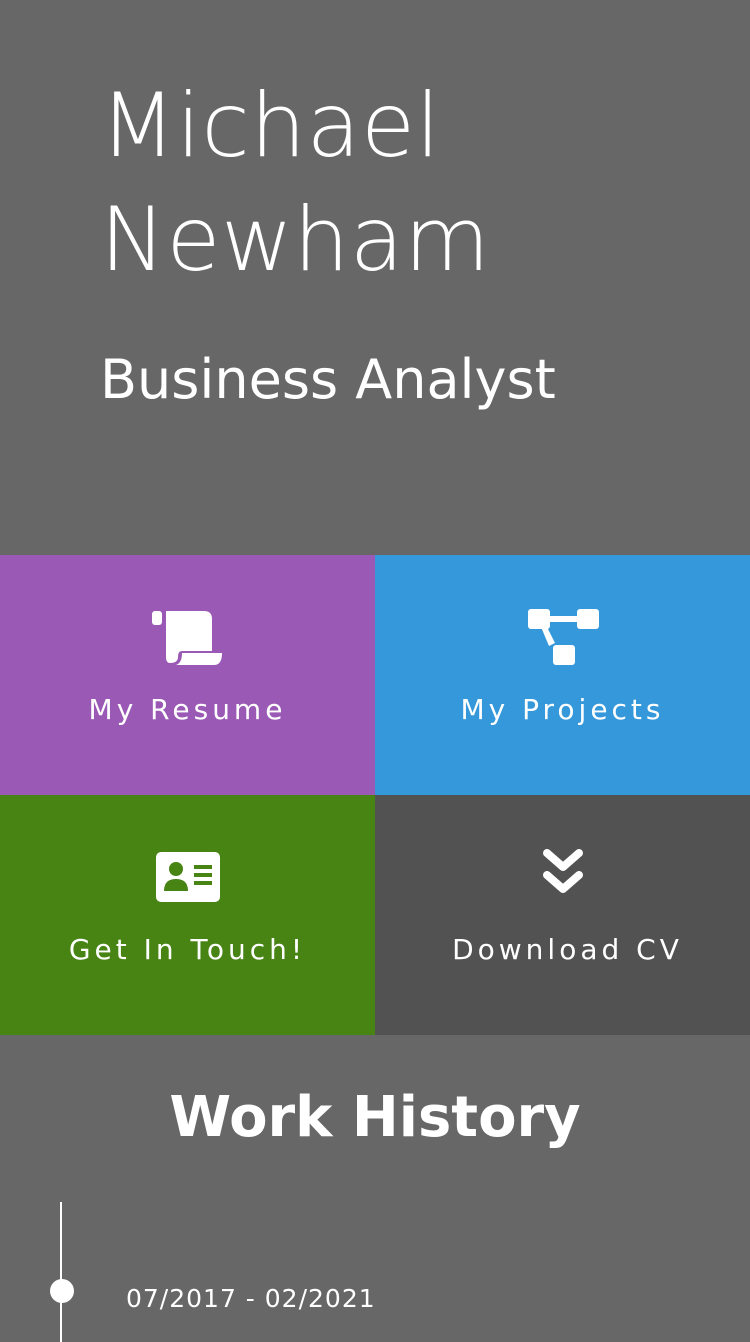  Describe the element at coordinates (251, 1298) in the screenshot. I see `timeline-entry-dates: 07/2017 - 02/2021` at that location.